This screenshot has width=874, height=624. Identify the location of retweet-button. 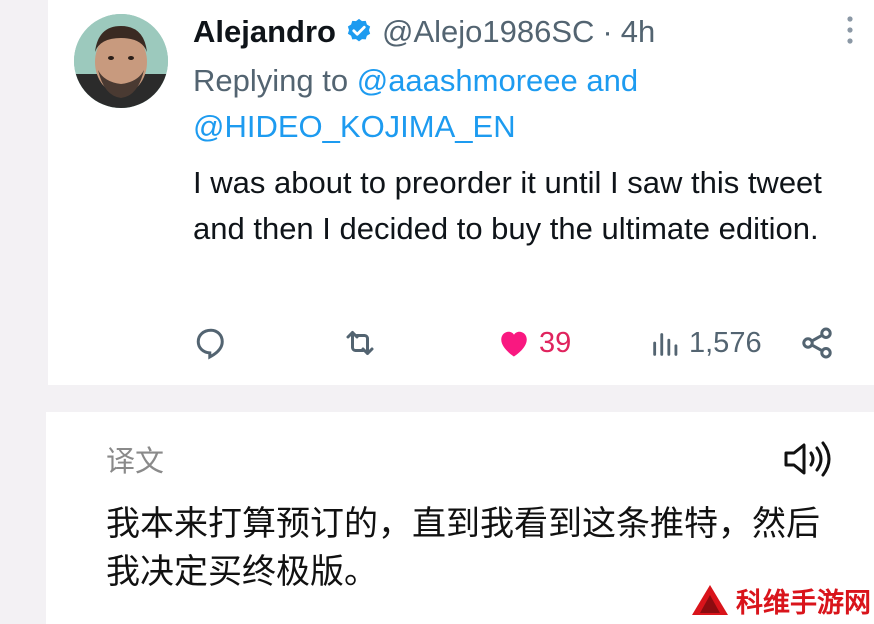
(360, 343).